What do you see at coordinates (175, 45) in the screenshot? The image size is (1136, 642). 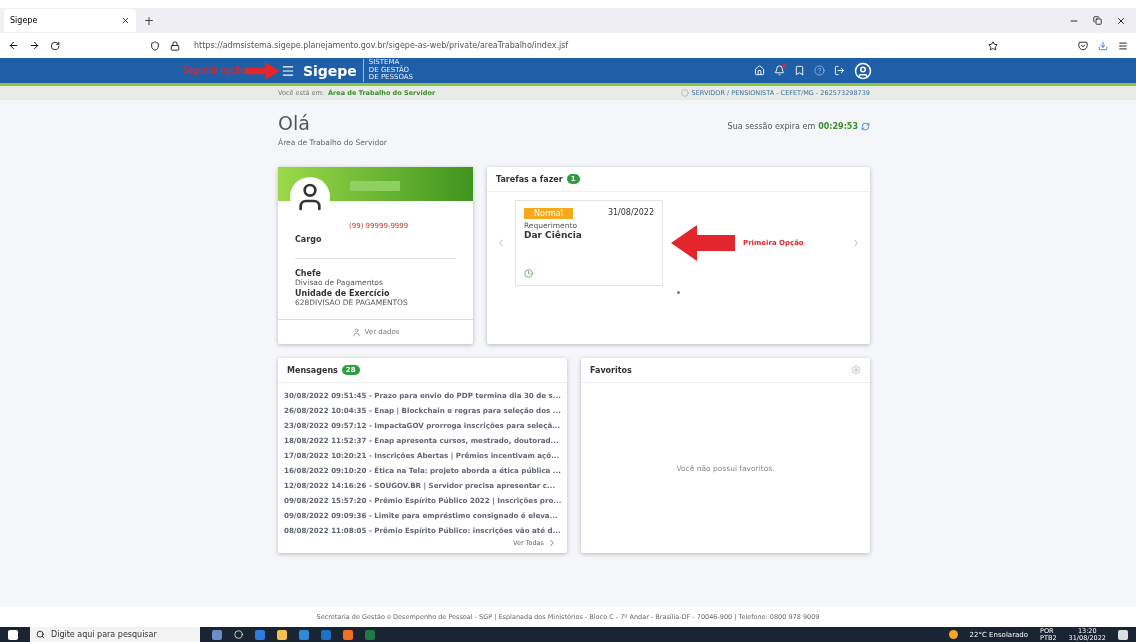 I see `lock-icon` at bounding box center [175, 45].